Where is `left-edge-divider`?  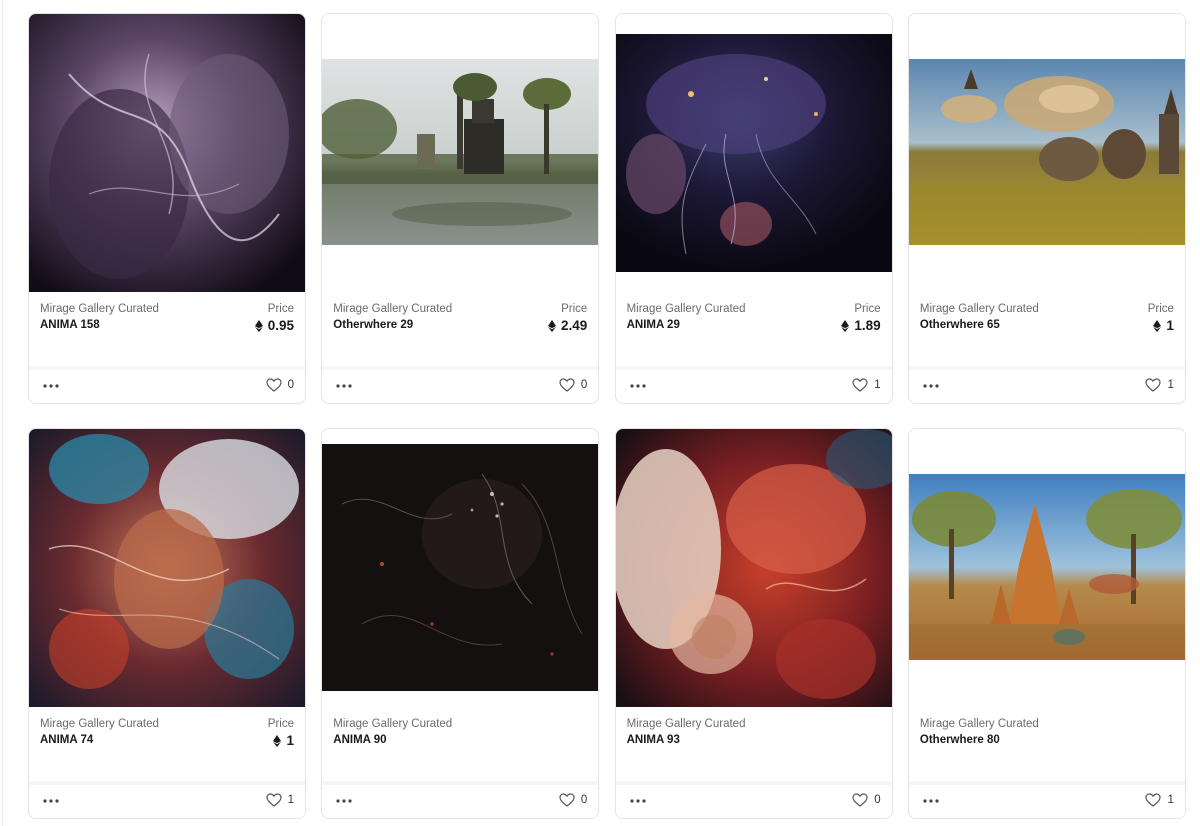
left-edge-divider is located at coordinates (1, 413).